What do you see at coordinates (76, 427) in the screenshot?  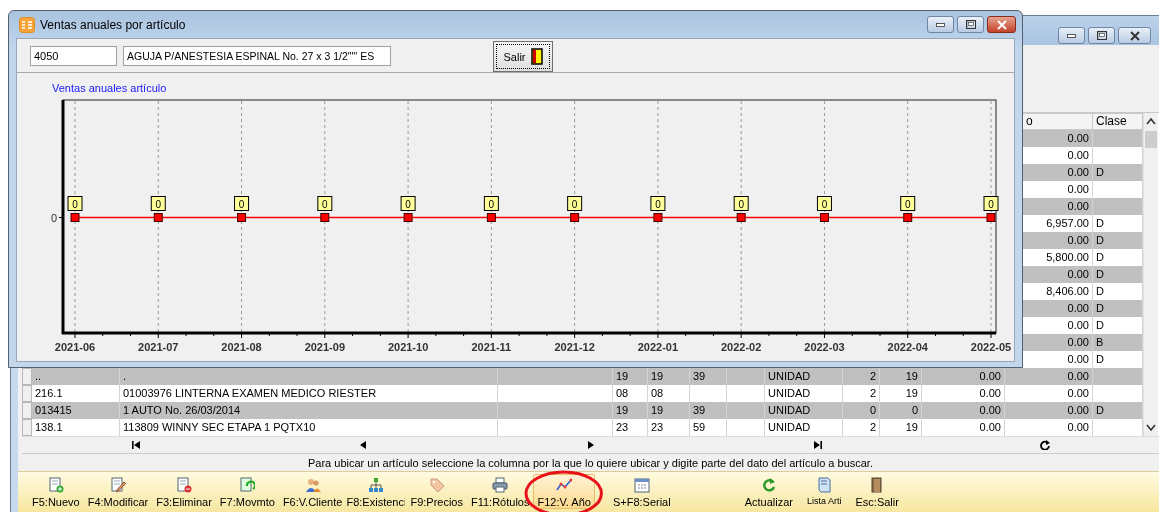 I see `table-cell: 138.1` at bounding box center [76, 427].